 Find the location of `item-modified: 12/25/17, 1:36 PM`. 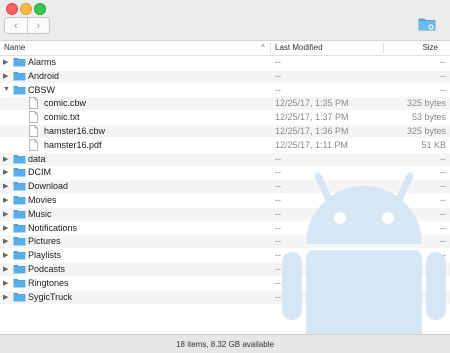

item-modified: 12/25/17, 1:36 PM is located at coordinates (312, 131).